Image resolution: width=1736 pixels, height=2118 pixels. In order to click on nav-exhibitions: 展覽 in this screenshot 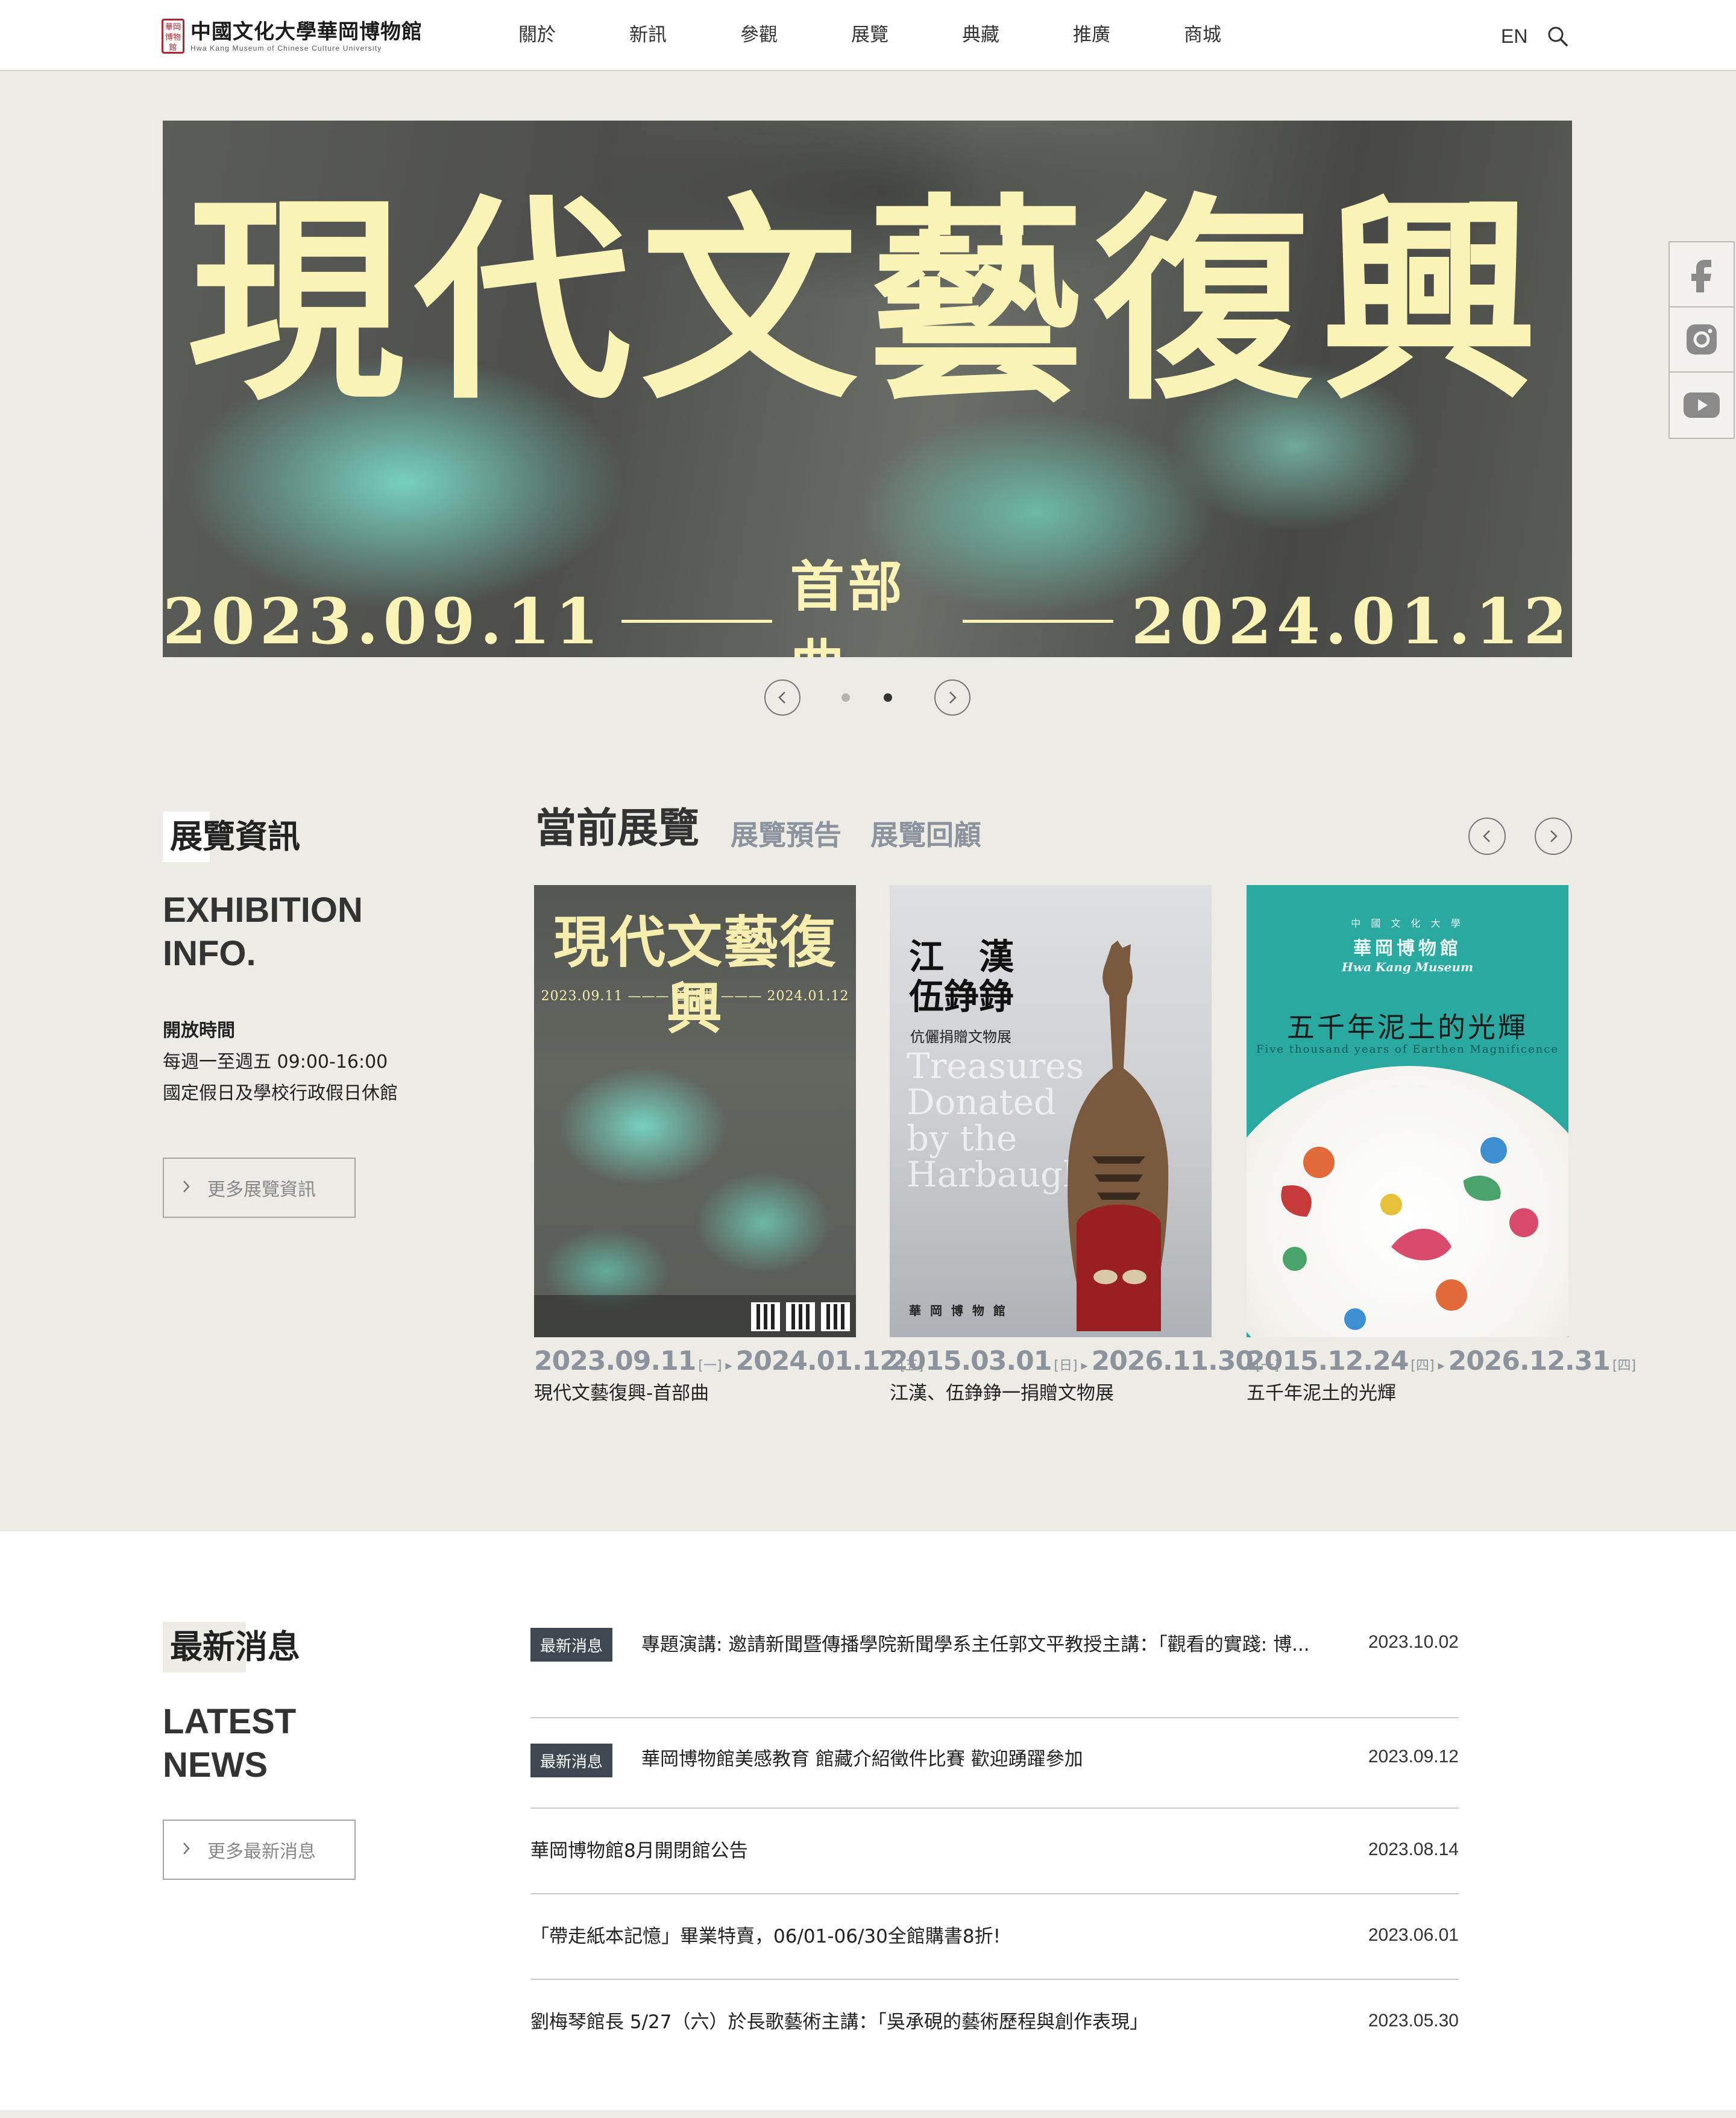, I will do `click(906, 35)`.